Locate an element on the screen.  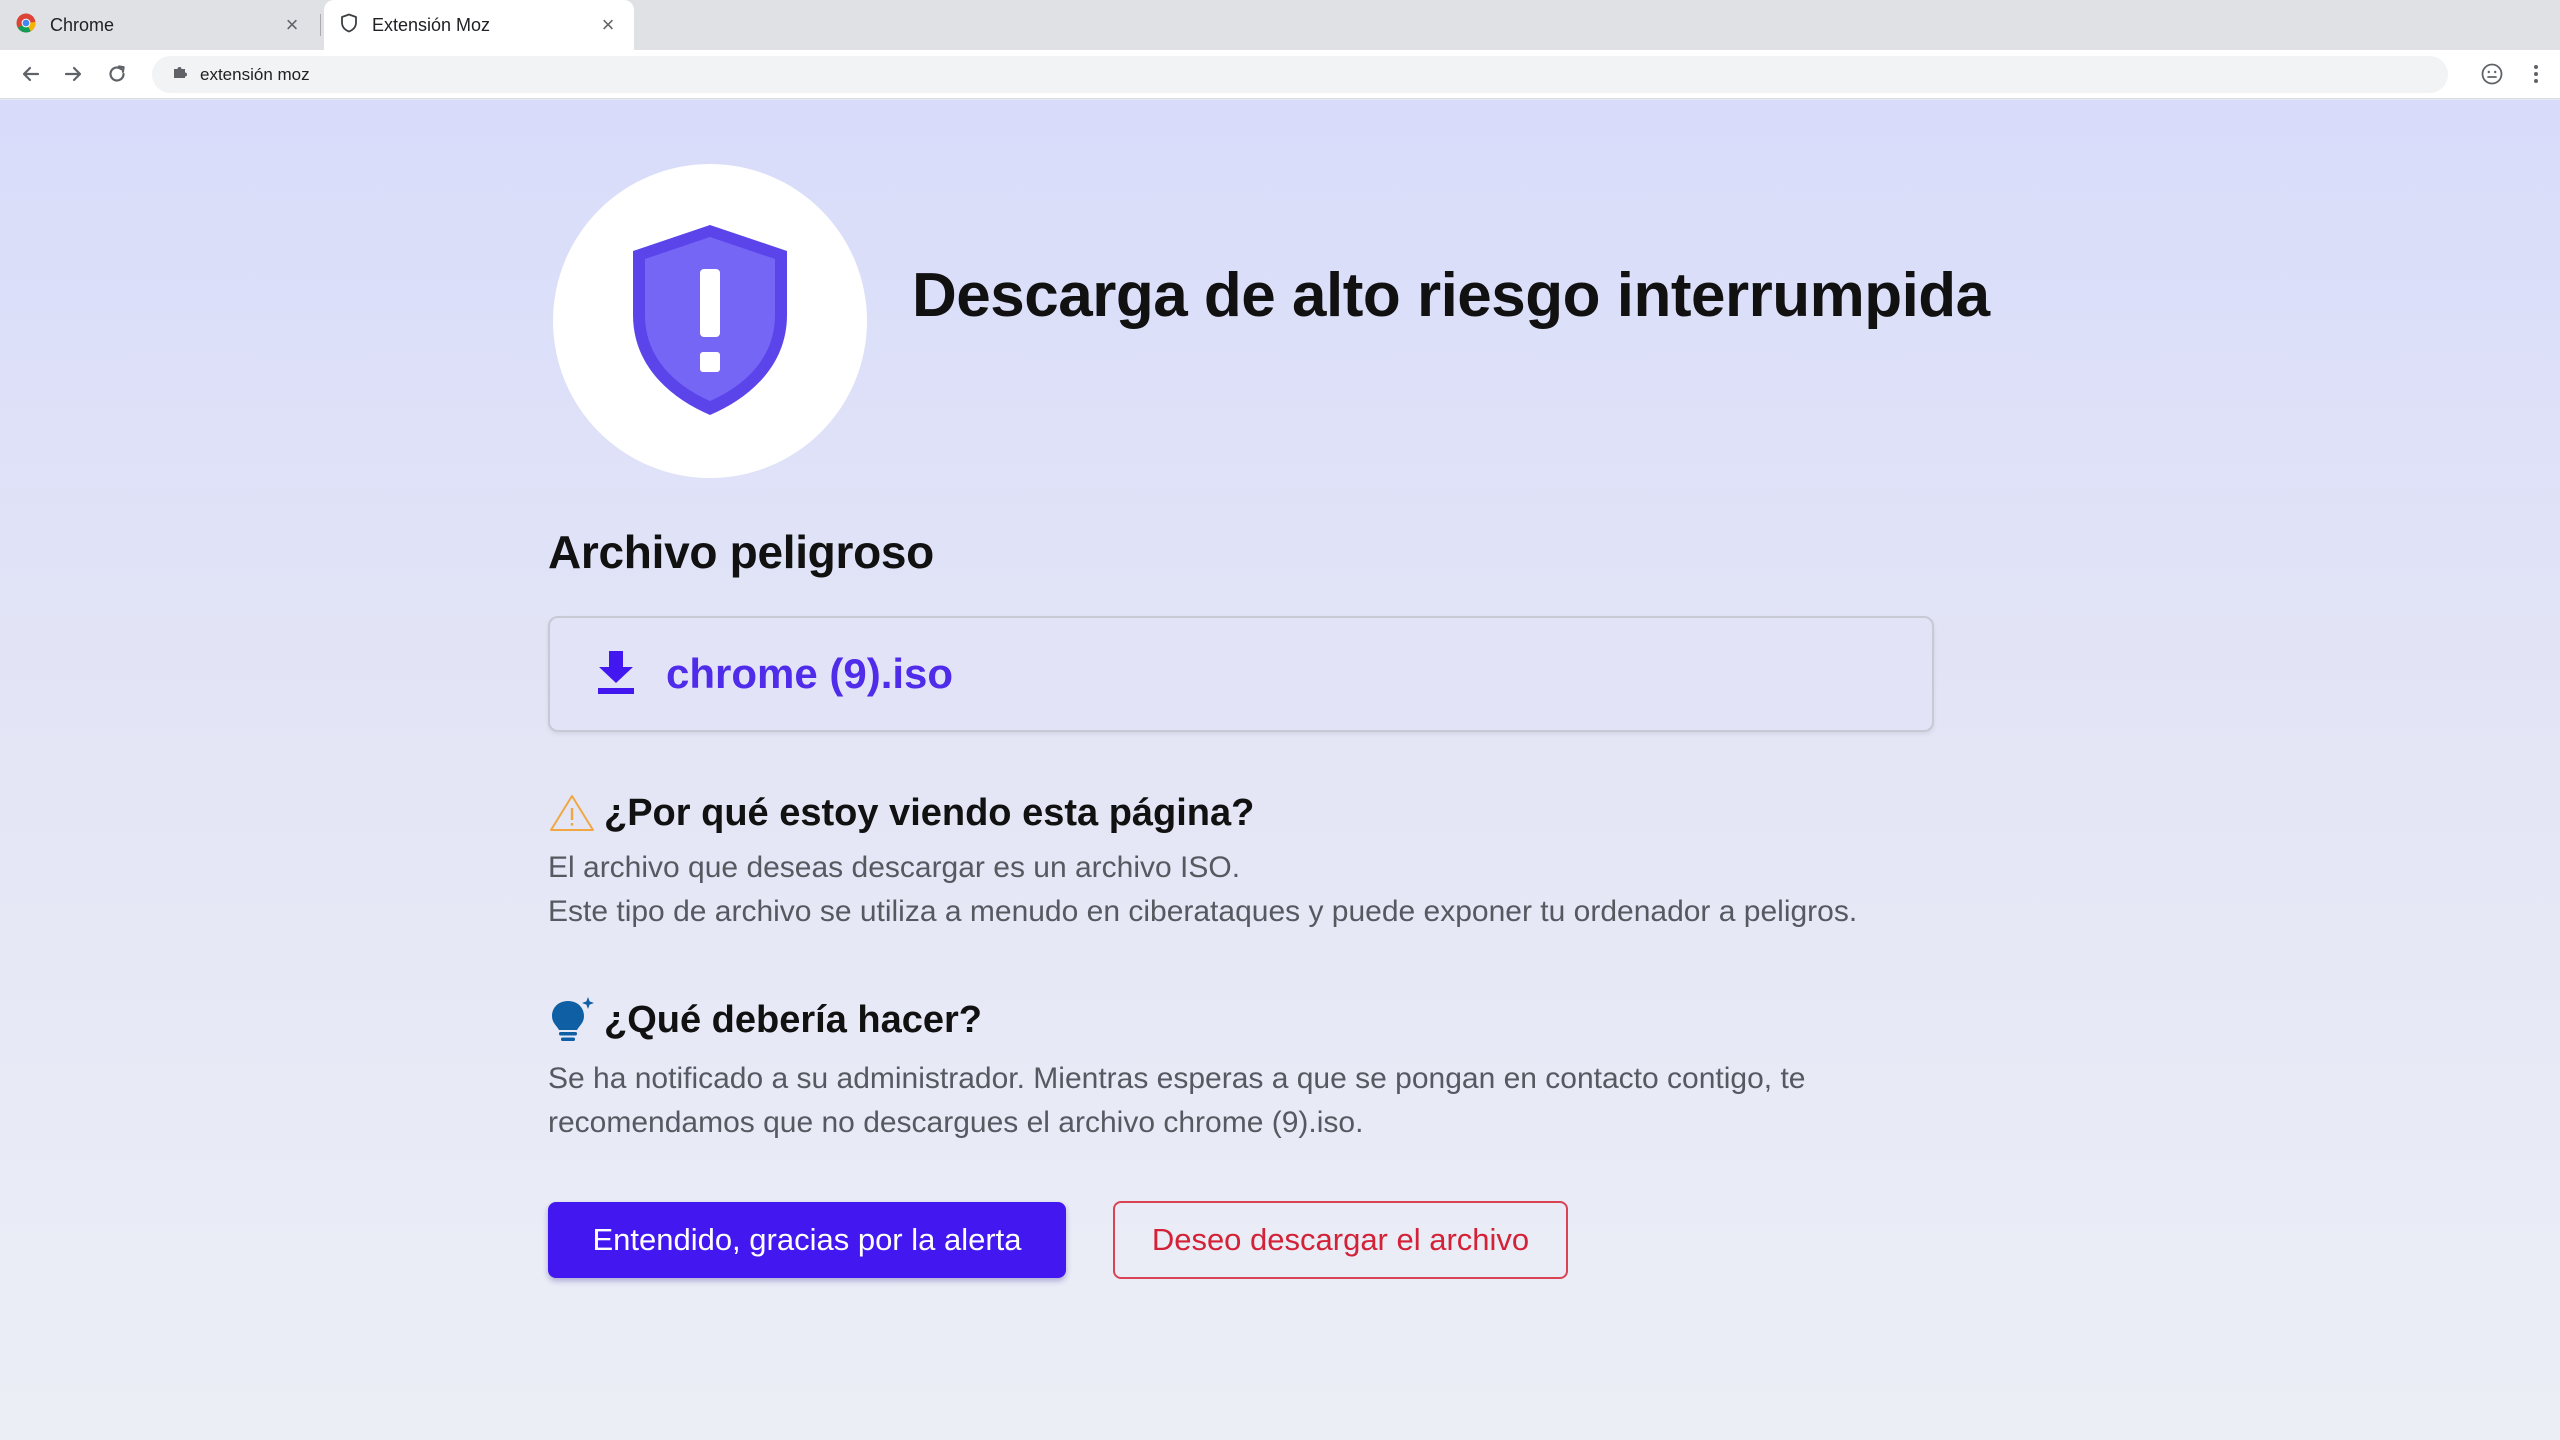
lightbulb-icon is located at coordinates (576, 1020).